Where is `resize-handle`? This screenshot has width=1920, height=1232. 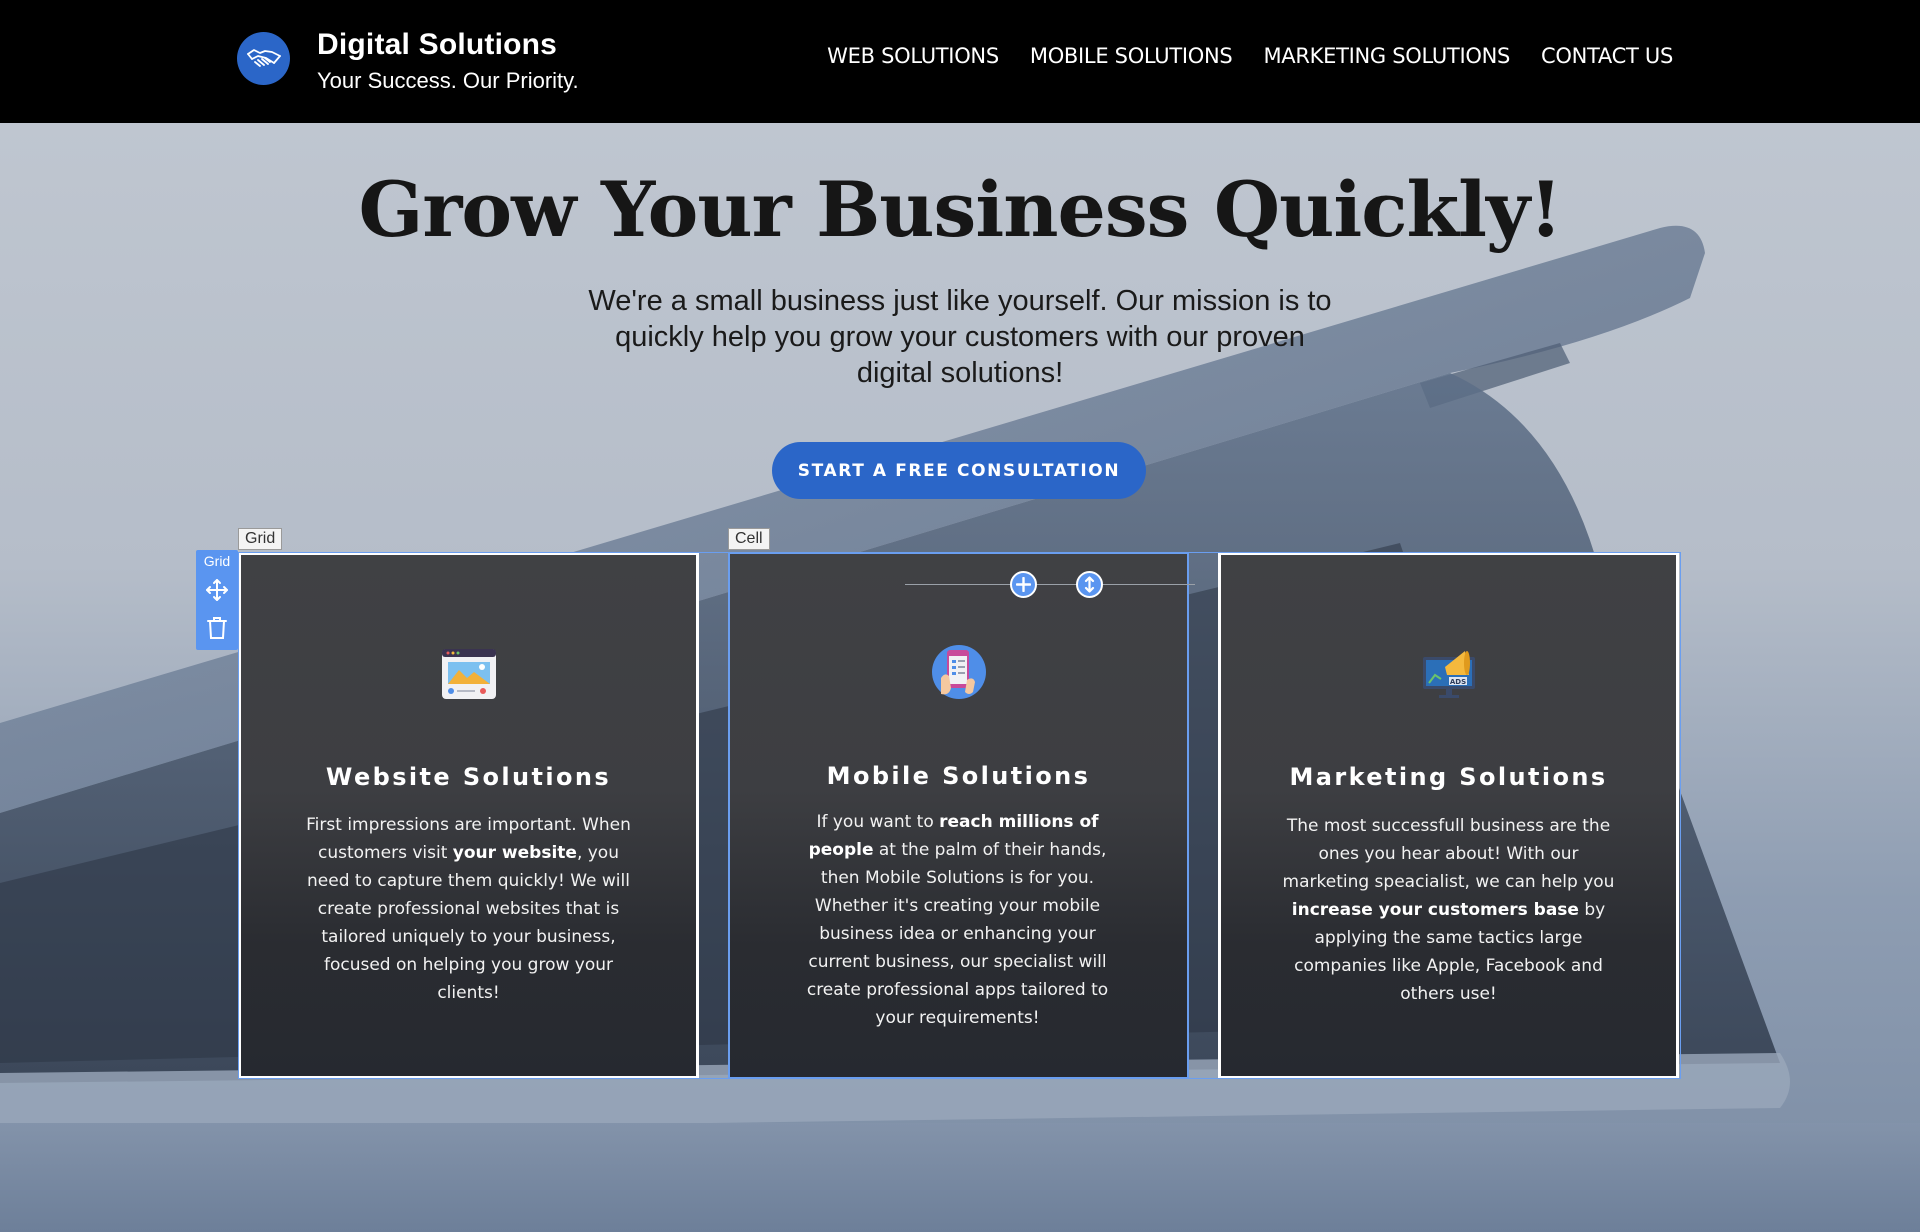 resize-handle is located at coordinates (1089, 584).